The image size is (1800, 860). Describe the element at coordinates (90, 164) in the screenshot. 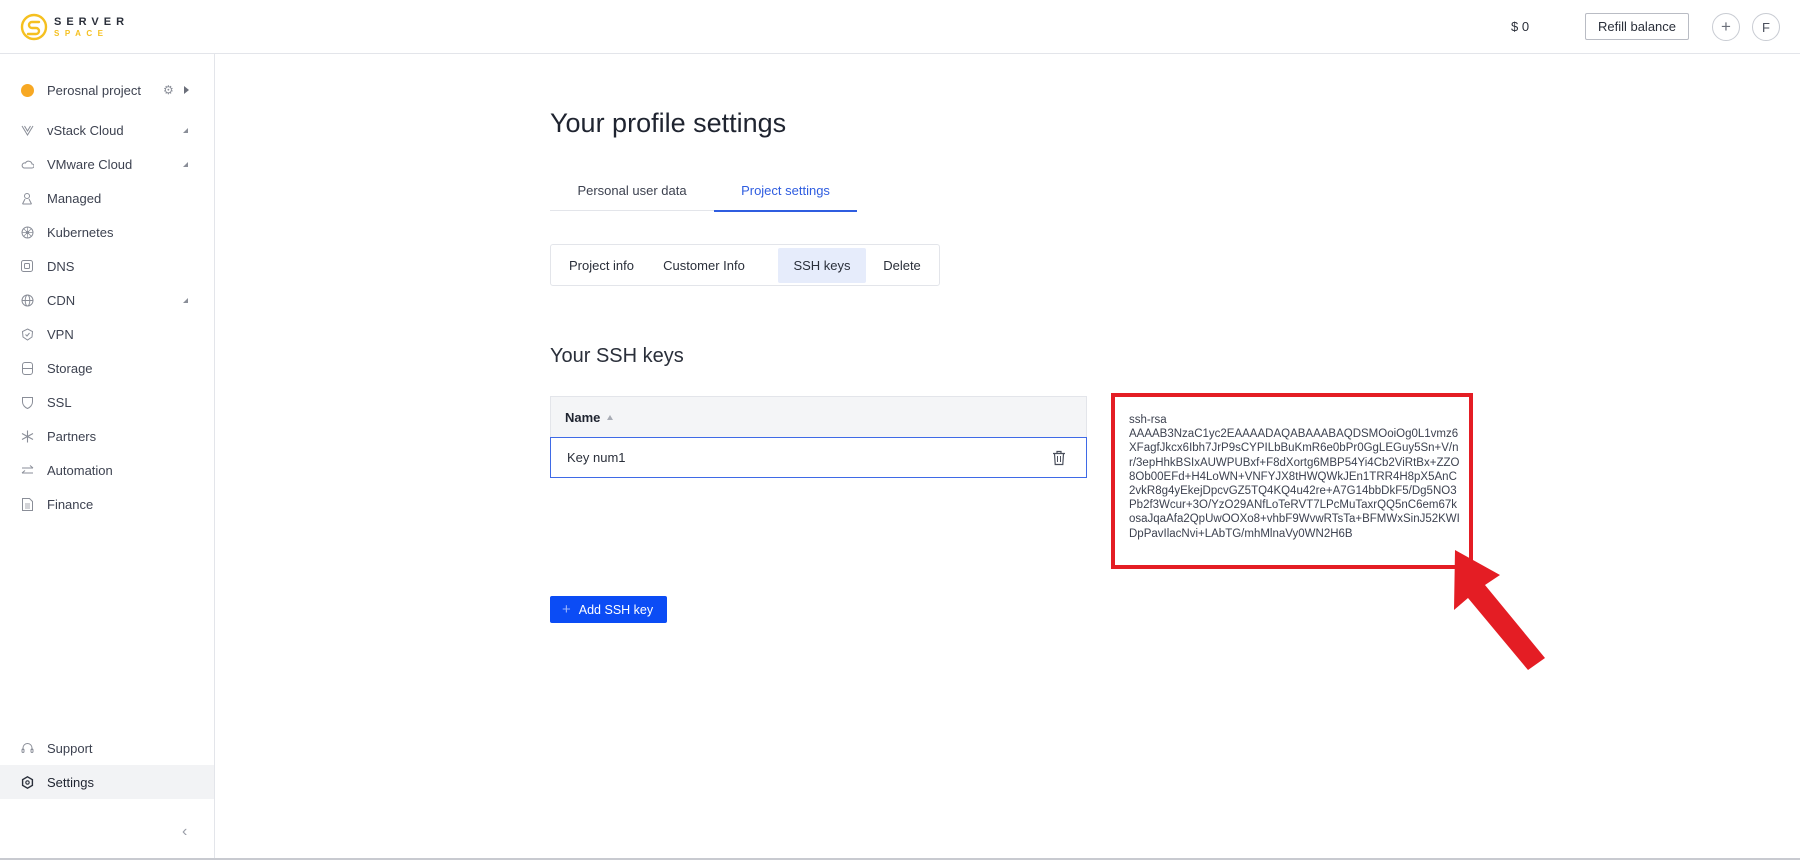

I see `sidebar-item-label: VMware Cloud` at that location.